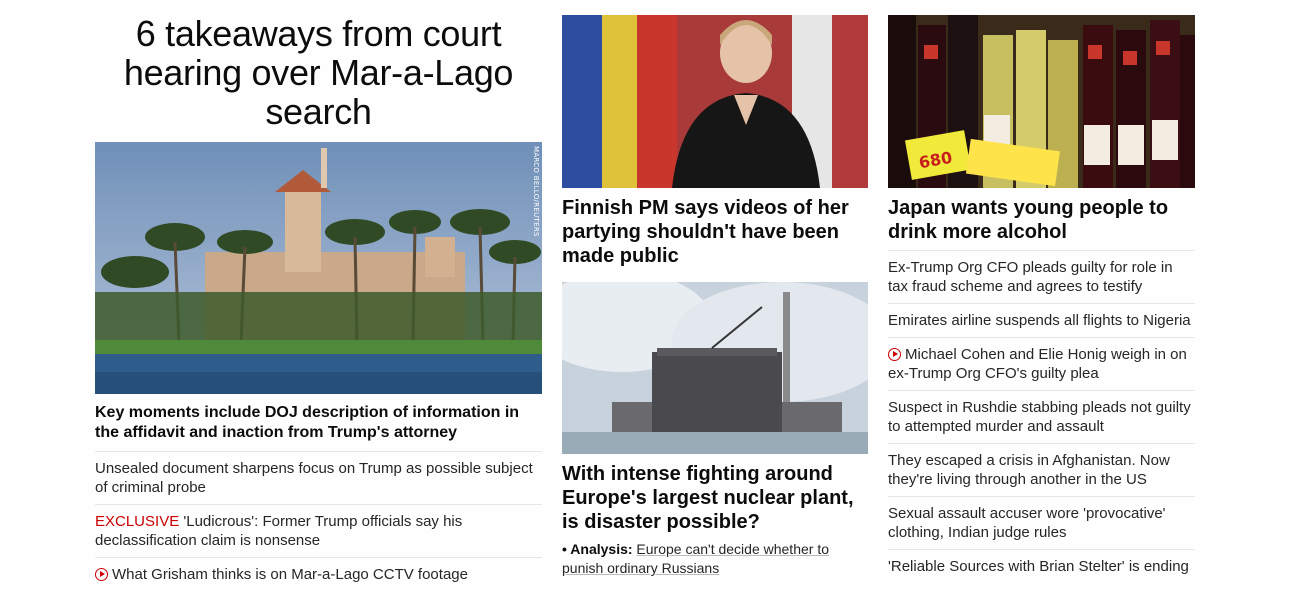 The width and height of the screenshot is (1290, 611). What do you see at coordinates (715, 101) in the screenshot?
I see `finnish-pm-image` at bounding box center [715, 101].